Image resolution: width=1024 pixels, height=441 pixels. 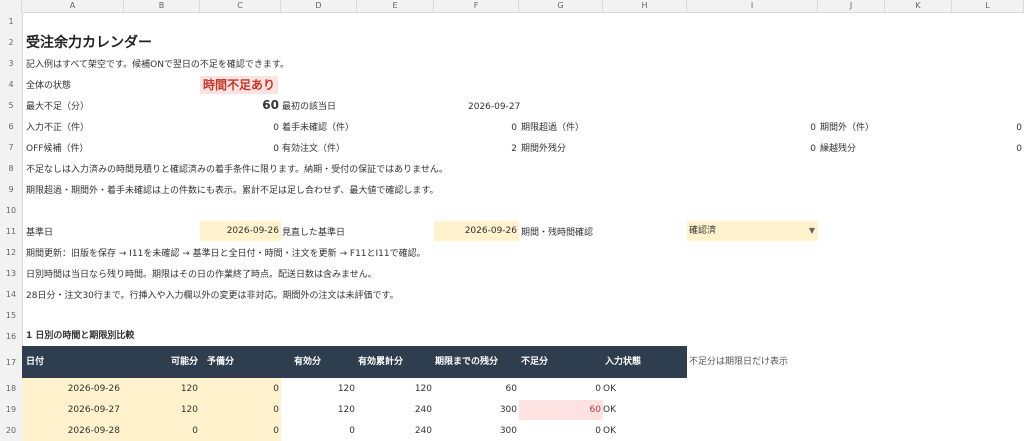 I want to click on cell-date: 2026-09-26, so click(x=71, y=389).